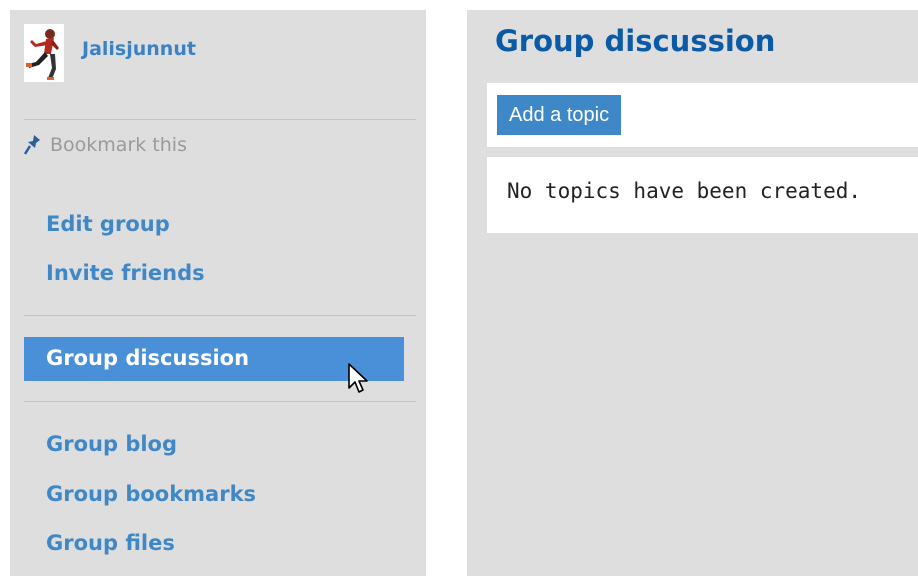  Describe the element at coordinates (559, 115) in the screenshot. I see `add-topic-button: Add a topic` at that location.